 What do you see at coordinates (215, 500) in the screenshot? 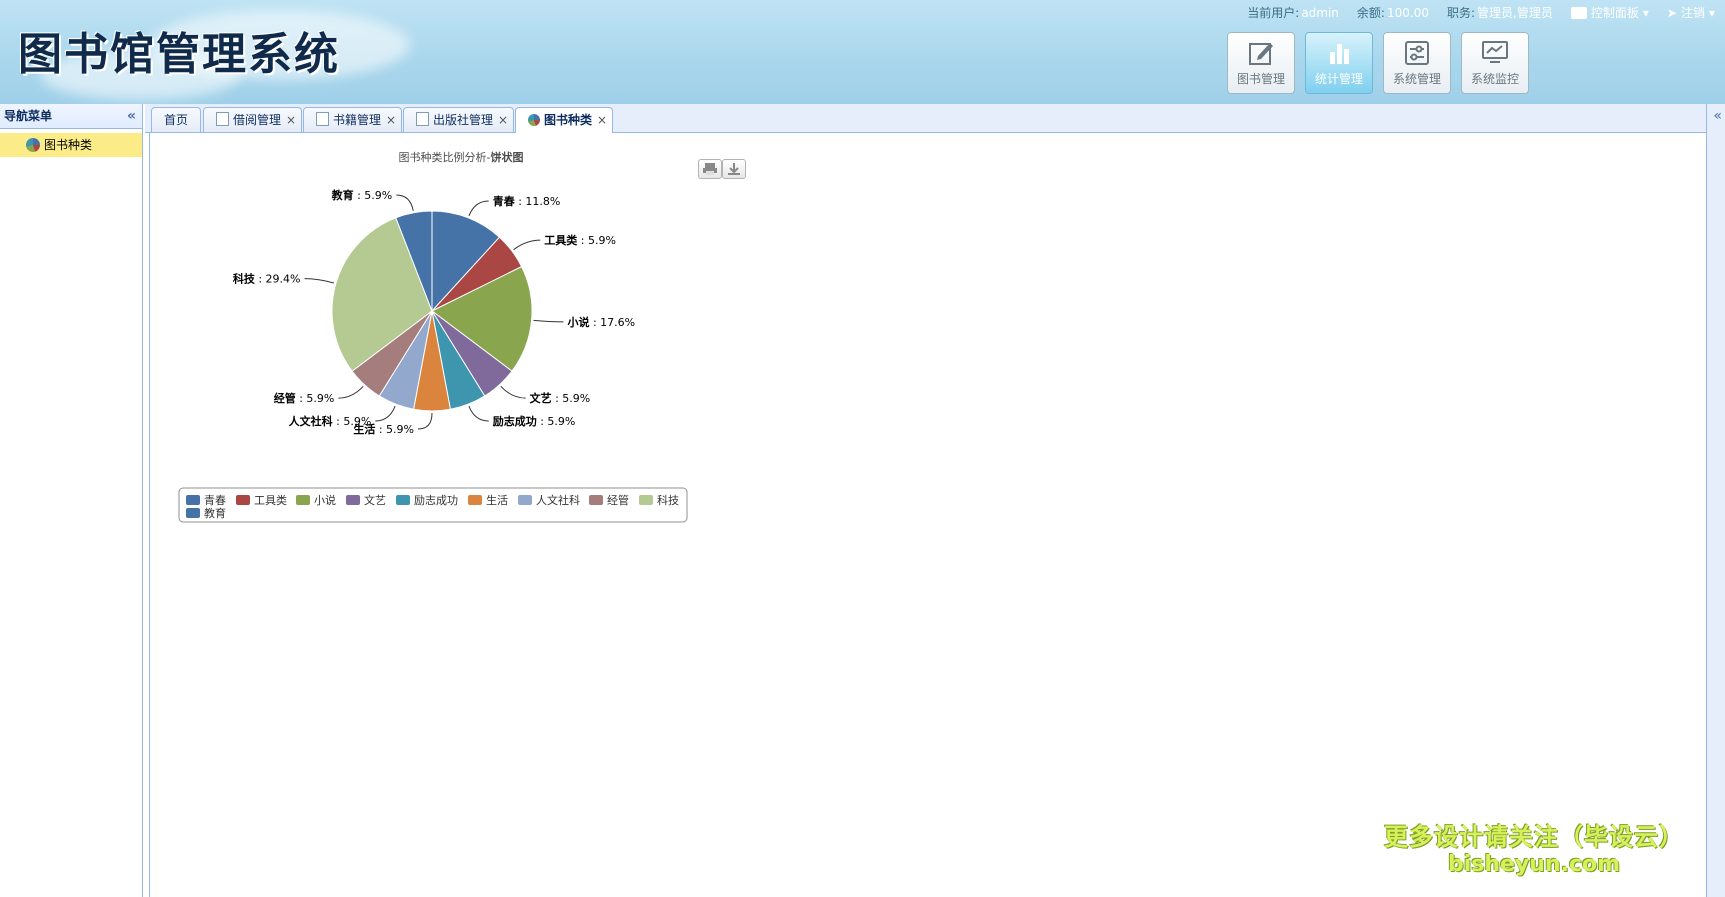
I see `legend-label: 青春` at bounding box center [215, 500].